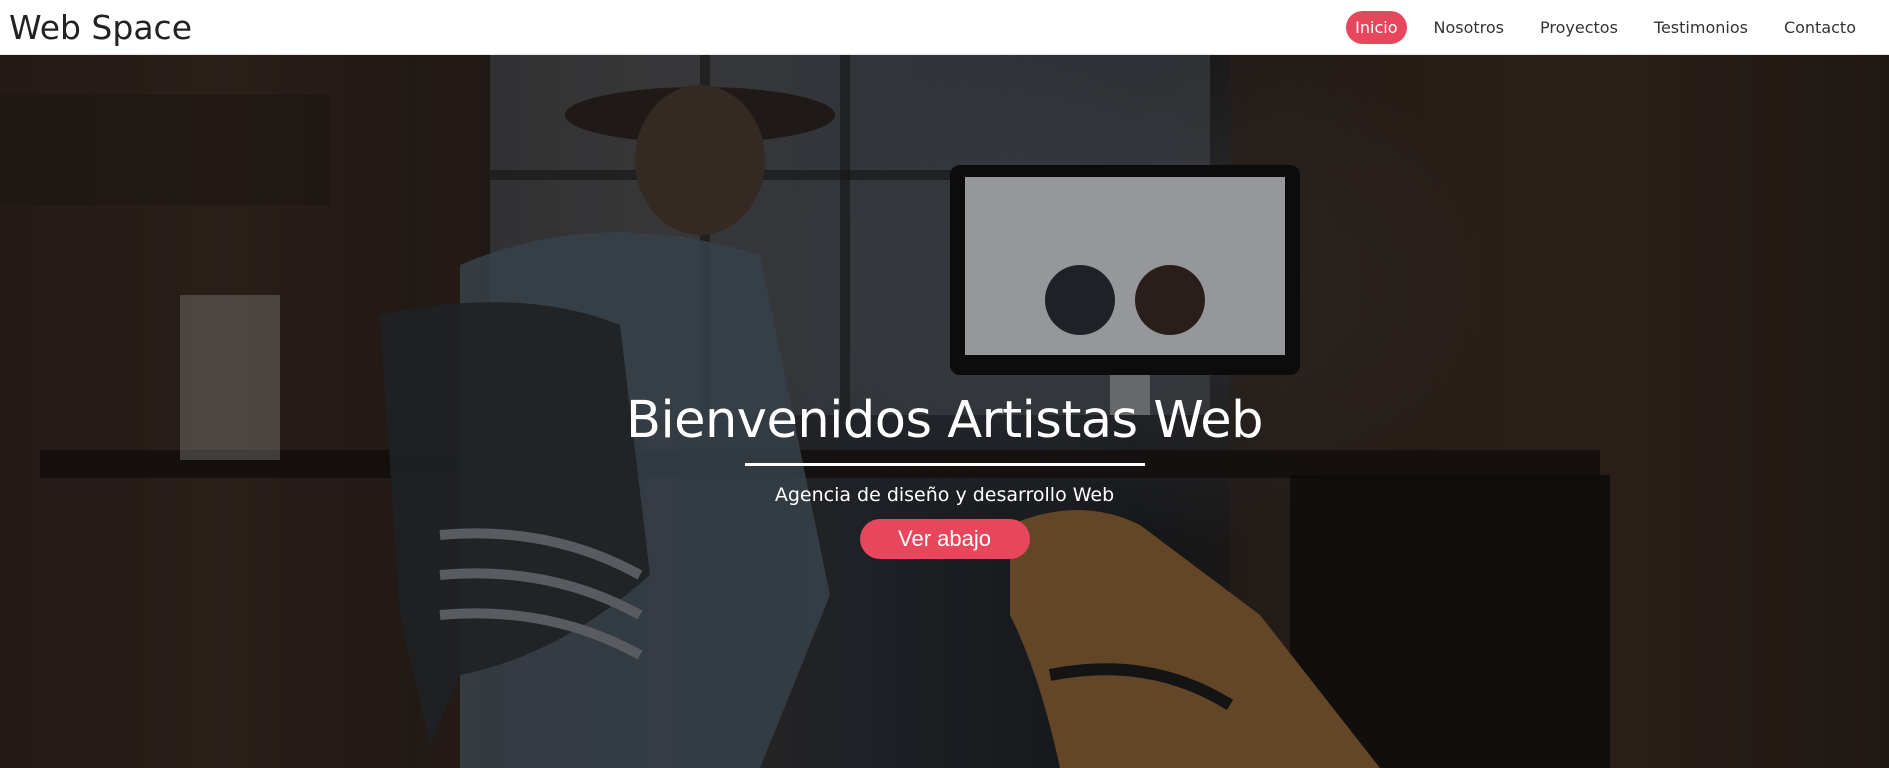  Describe the element at coordinates (944, 420) in the screenshot. I see `hero-title: Bienvenidos Artistas Web` at that location.